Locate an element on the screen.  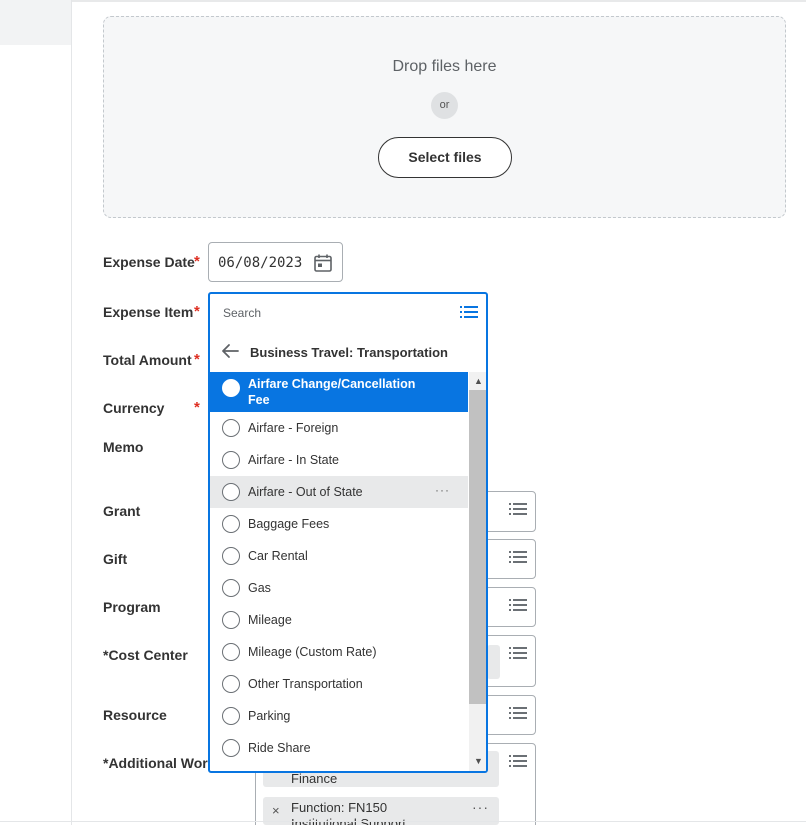
option-baggage-fees: Baggage Fees is located at coordinates (339, 524).